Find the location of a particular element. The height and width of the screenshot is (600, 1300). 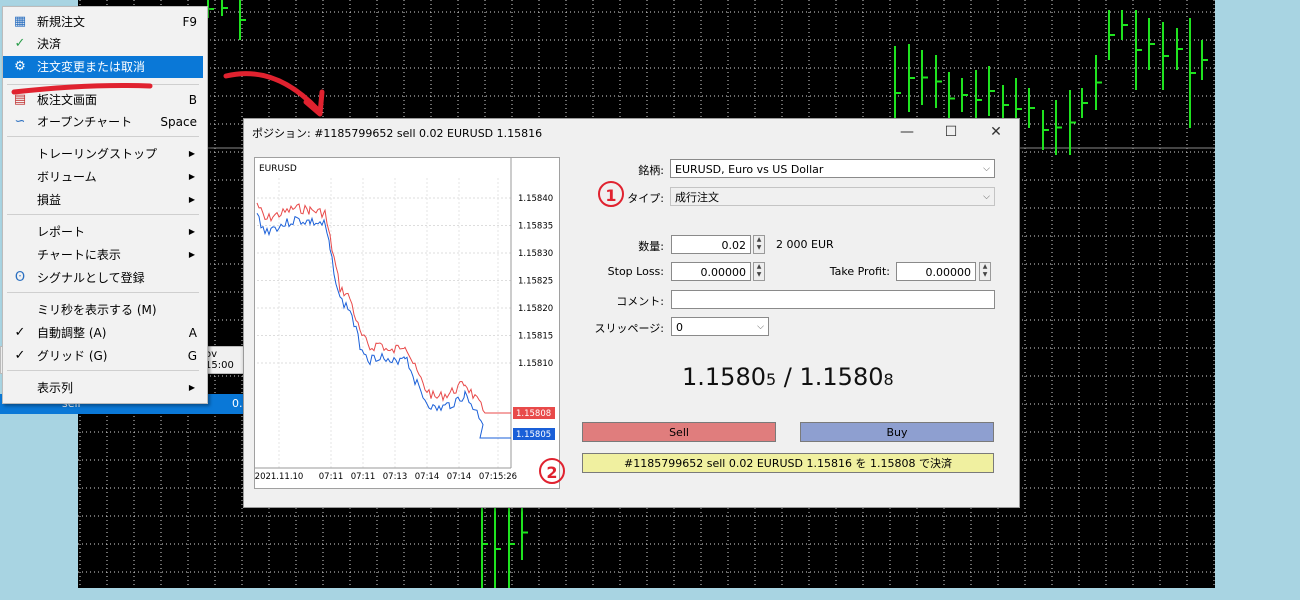

price-display: 1.15805 / 1.15808 is located at coordinates (788, 377).